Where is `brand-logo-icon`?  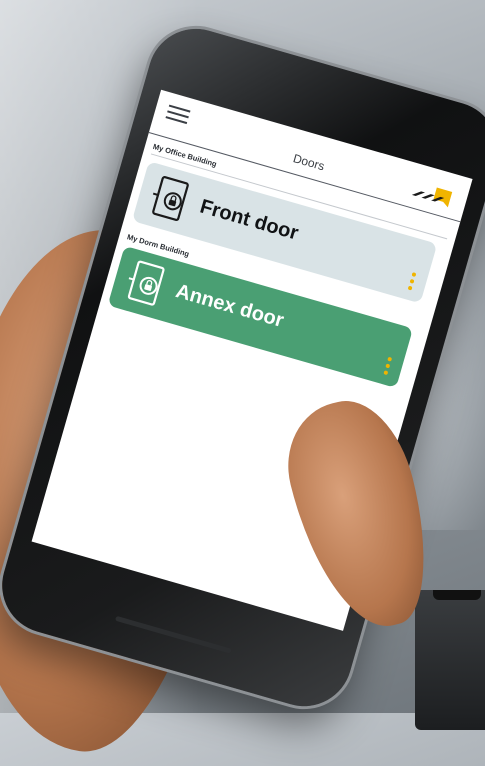
brand-logo-icon is located at coordinates (432, 197).